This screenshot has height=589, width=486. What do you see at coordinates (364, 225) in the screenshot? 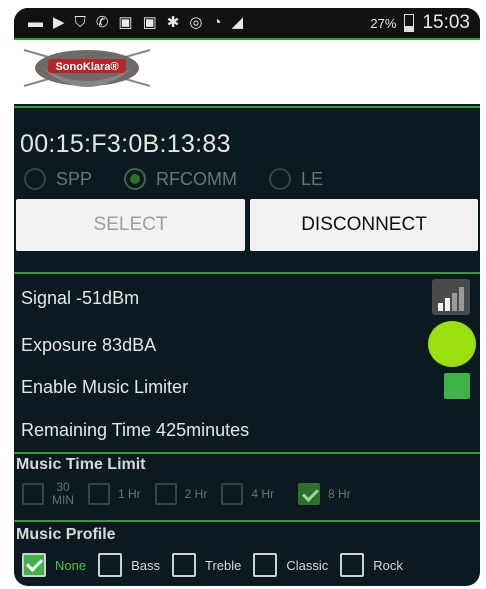
I see `disconnect-button: DISCONNECT` at bounding box center [364, 225].